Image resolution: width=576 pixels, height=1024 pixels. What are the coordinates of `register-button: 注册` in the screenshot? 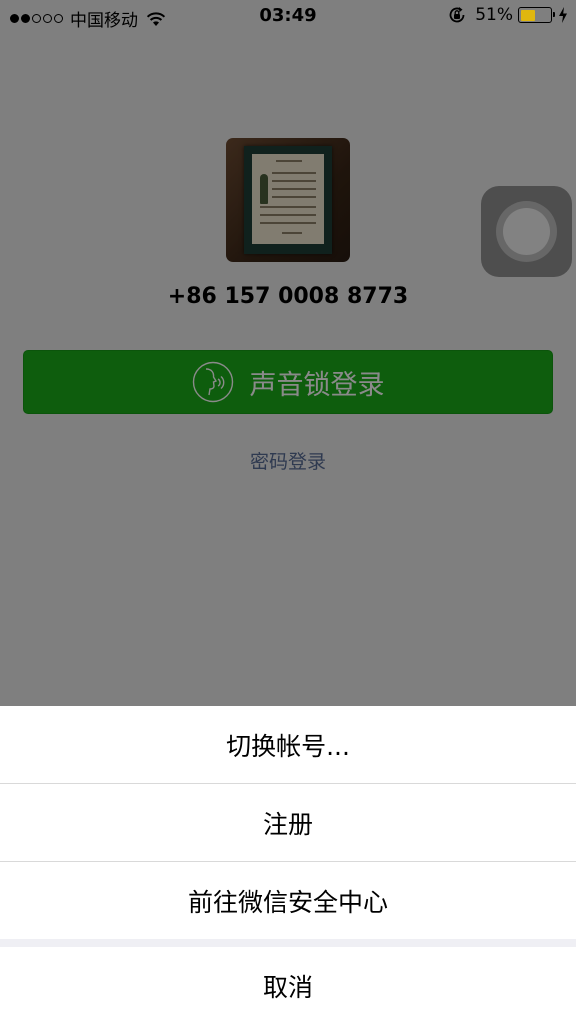 It's located at (288, 822).